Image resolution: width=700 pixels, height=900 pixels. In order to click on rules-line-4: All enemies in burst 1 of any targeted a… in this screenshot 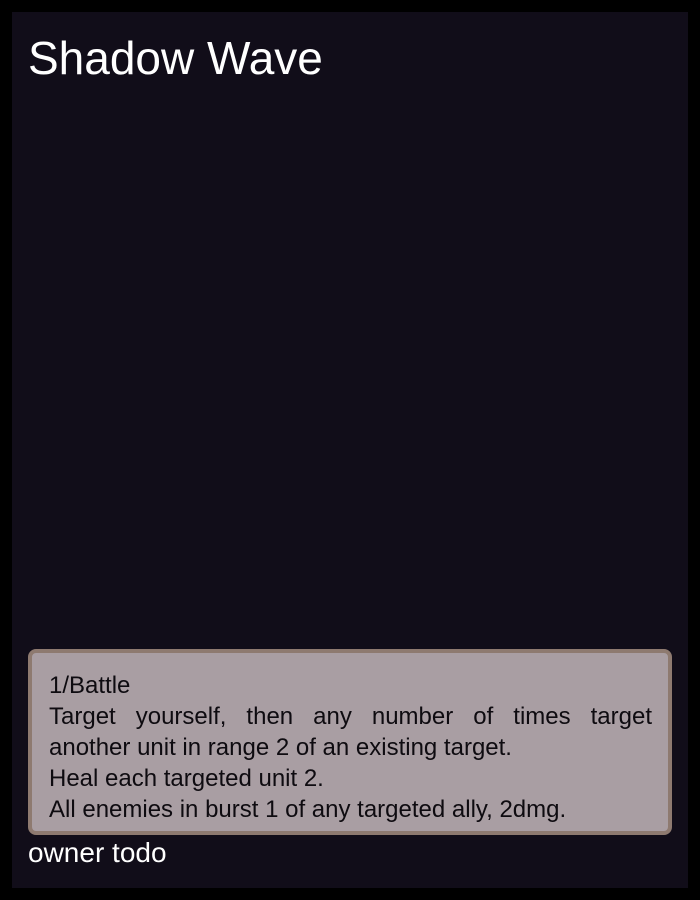, I will do `click(308, 809)`.